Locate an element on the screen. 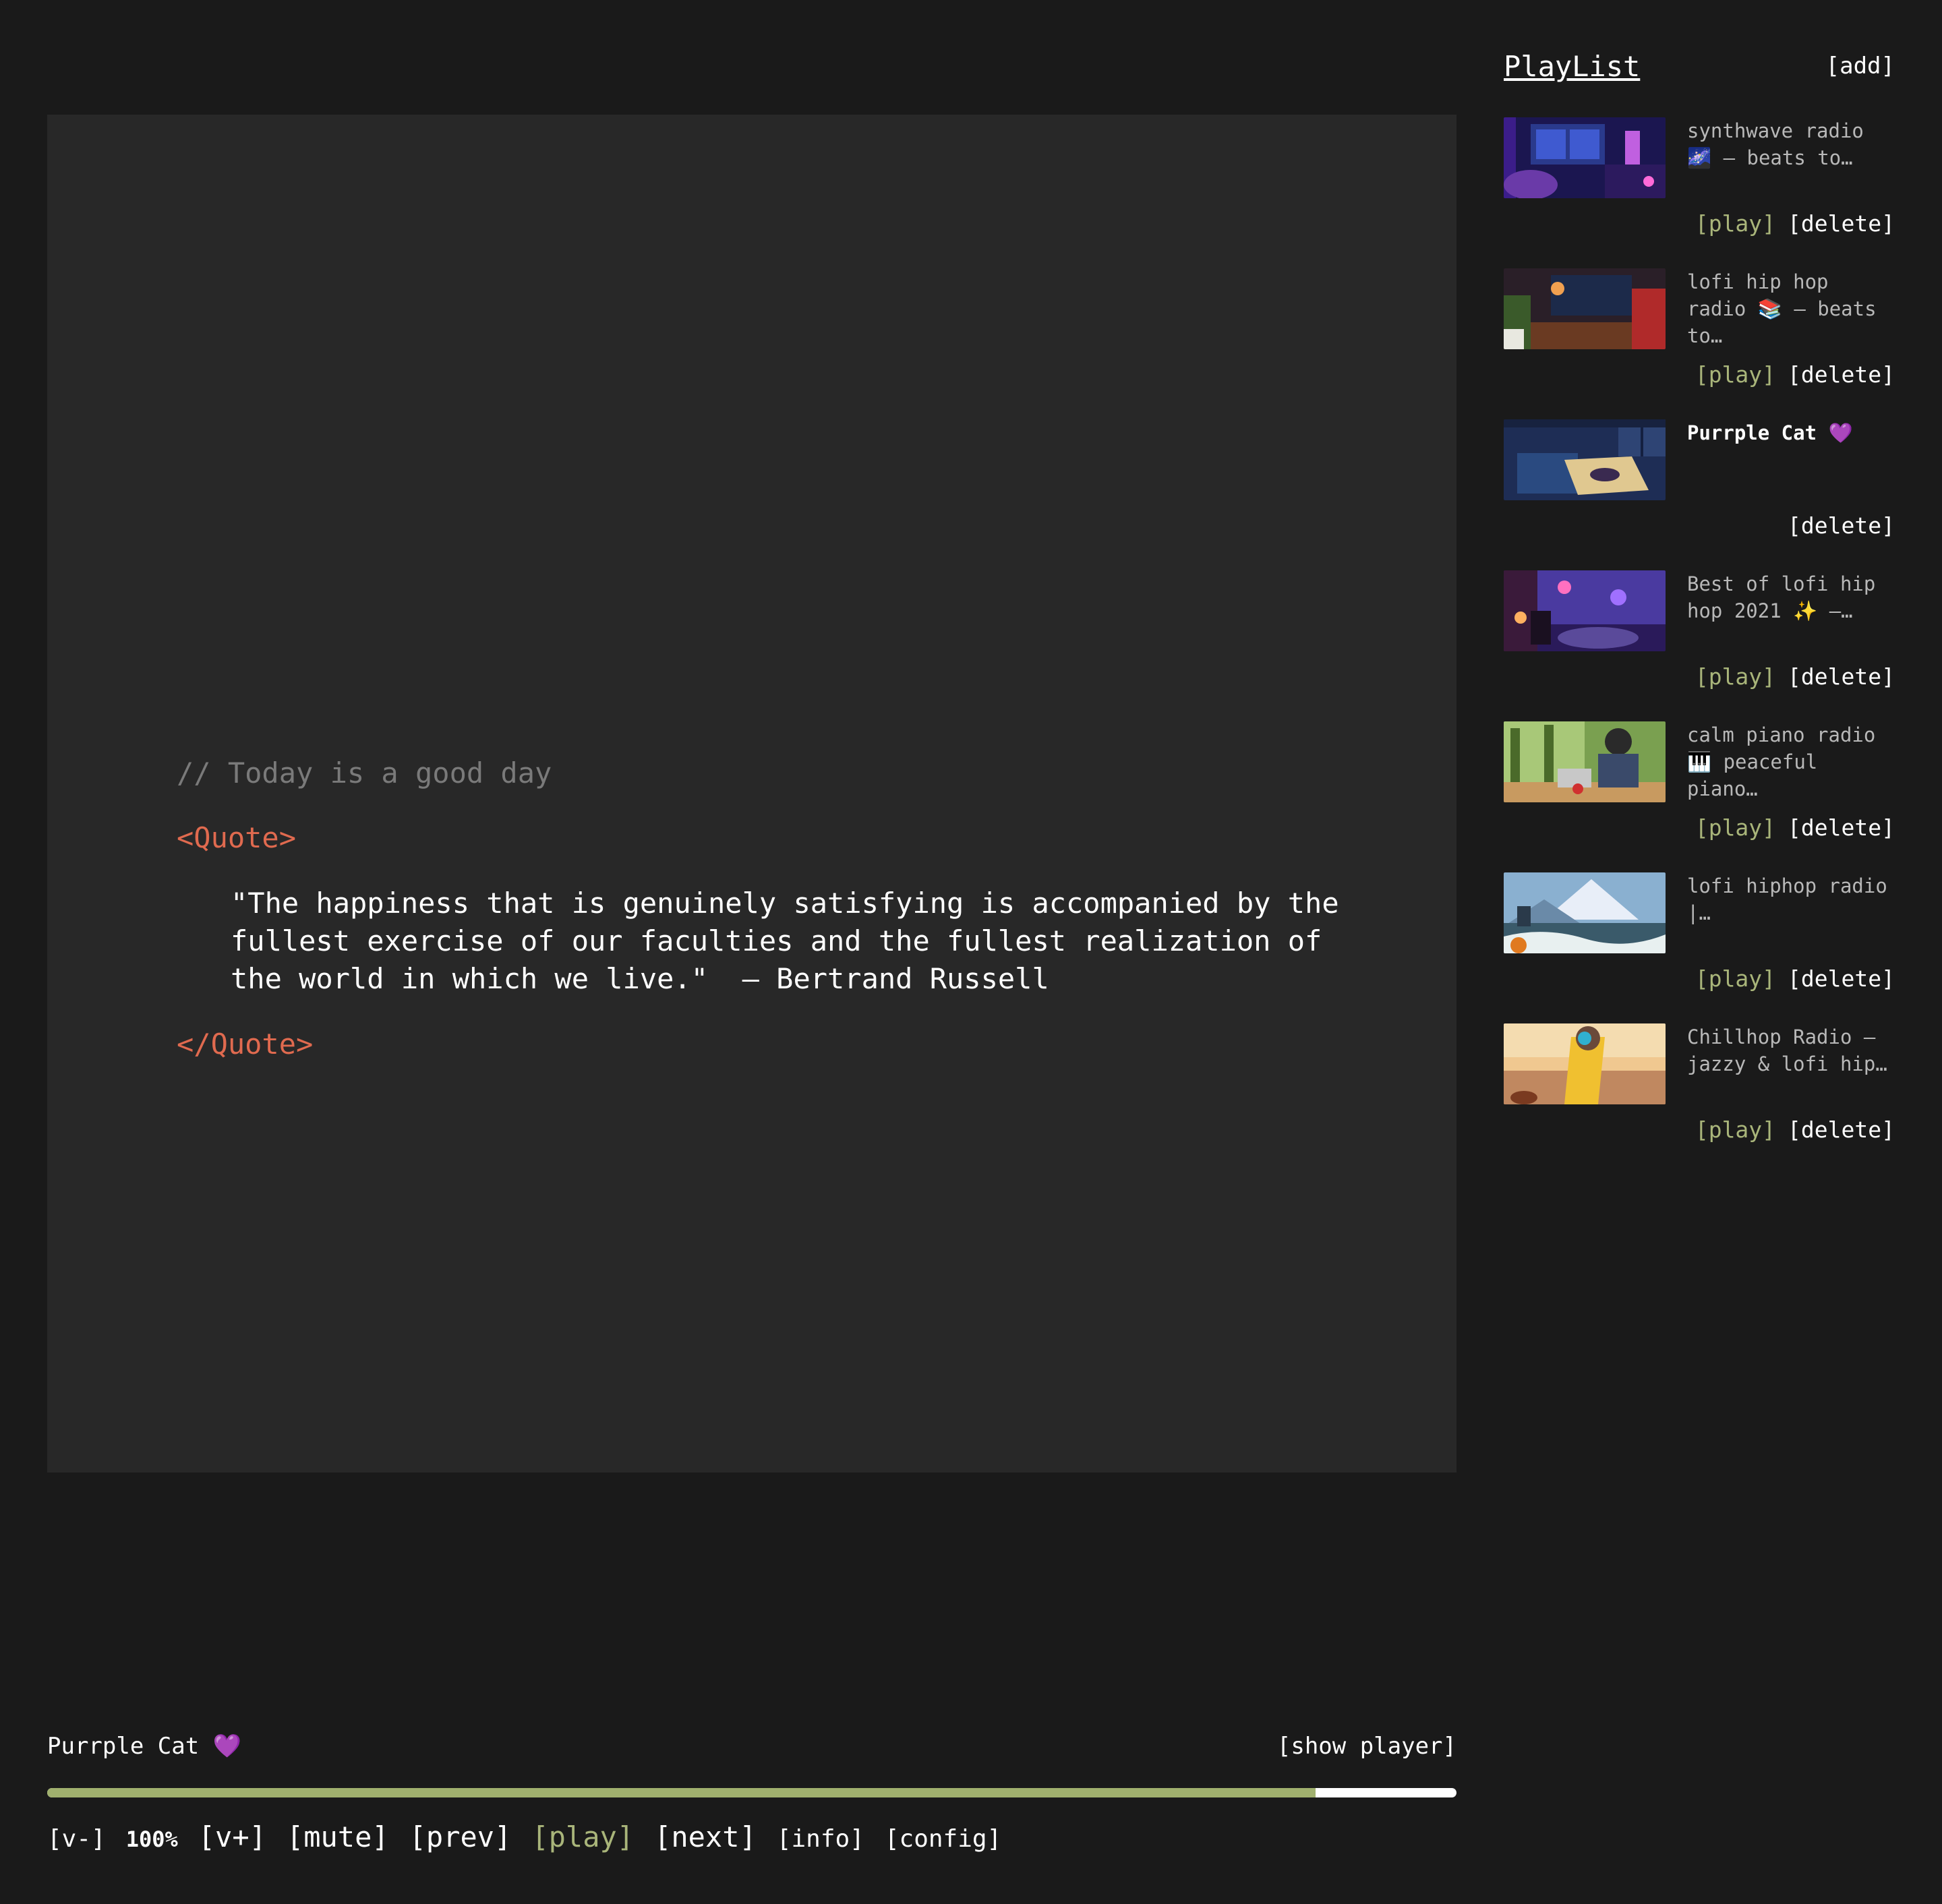  volume-level: 100% is located at coordinates (152, 1839).